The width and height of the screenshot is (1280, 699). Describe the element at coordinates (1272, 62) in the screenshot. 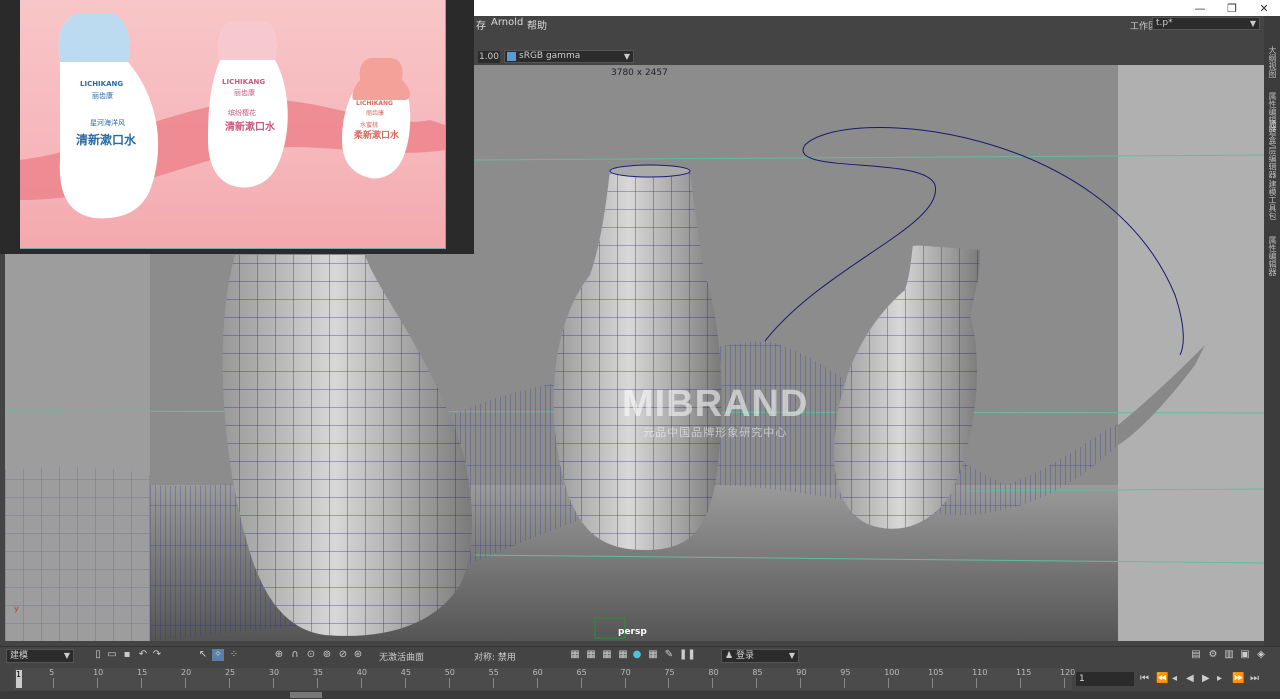

I see `tab-outliner: 大纲视图` at that location.